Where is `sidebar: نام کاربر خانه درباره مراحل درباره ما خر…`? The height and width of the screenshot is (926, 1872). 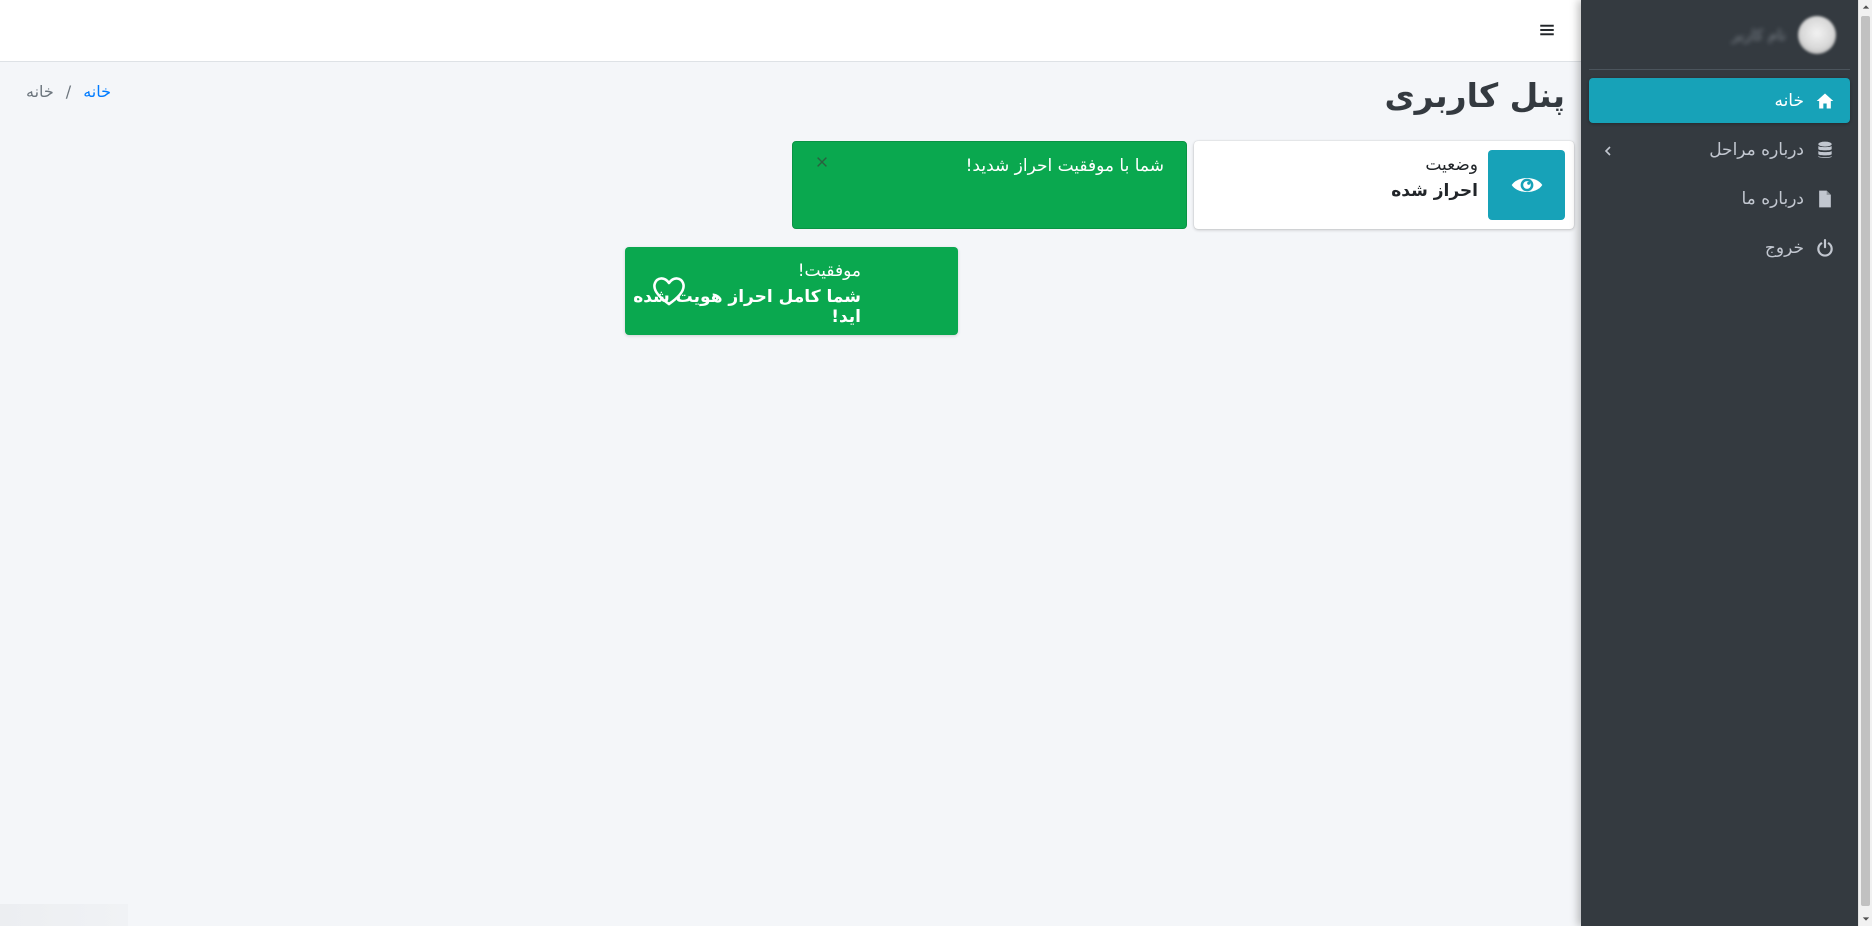
sidebar: نام کاربر خانه درباره مراحل درباره ما خر… is located at coordinates (1719, 463).